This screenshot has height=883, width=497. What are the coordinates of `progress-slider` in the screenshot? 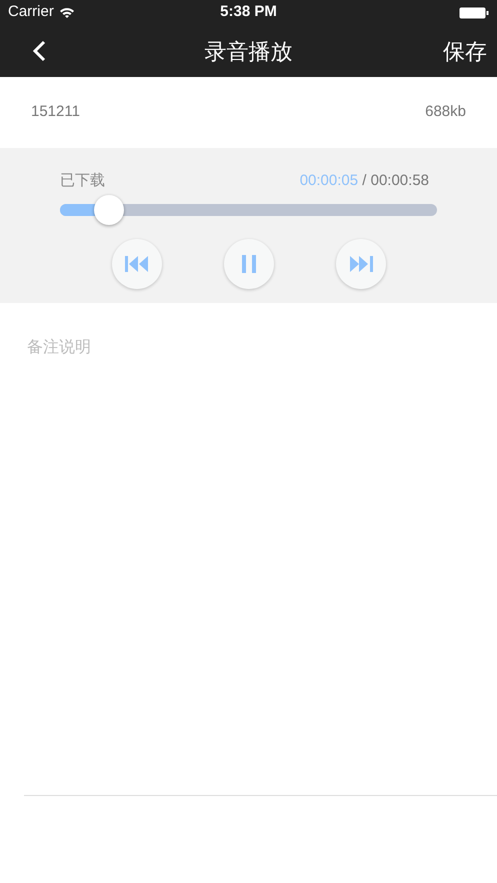 It's located at (248, 210).